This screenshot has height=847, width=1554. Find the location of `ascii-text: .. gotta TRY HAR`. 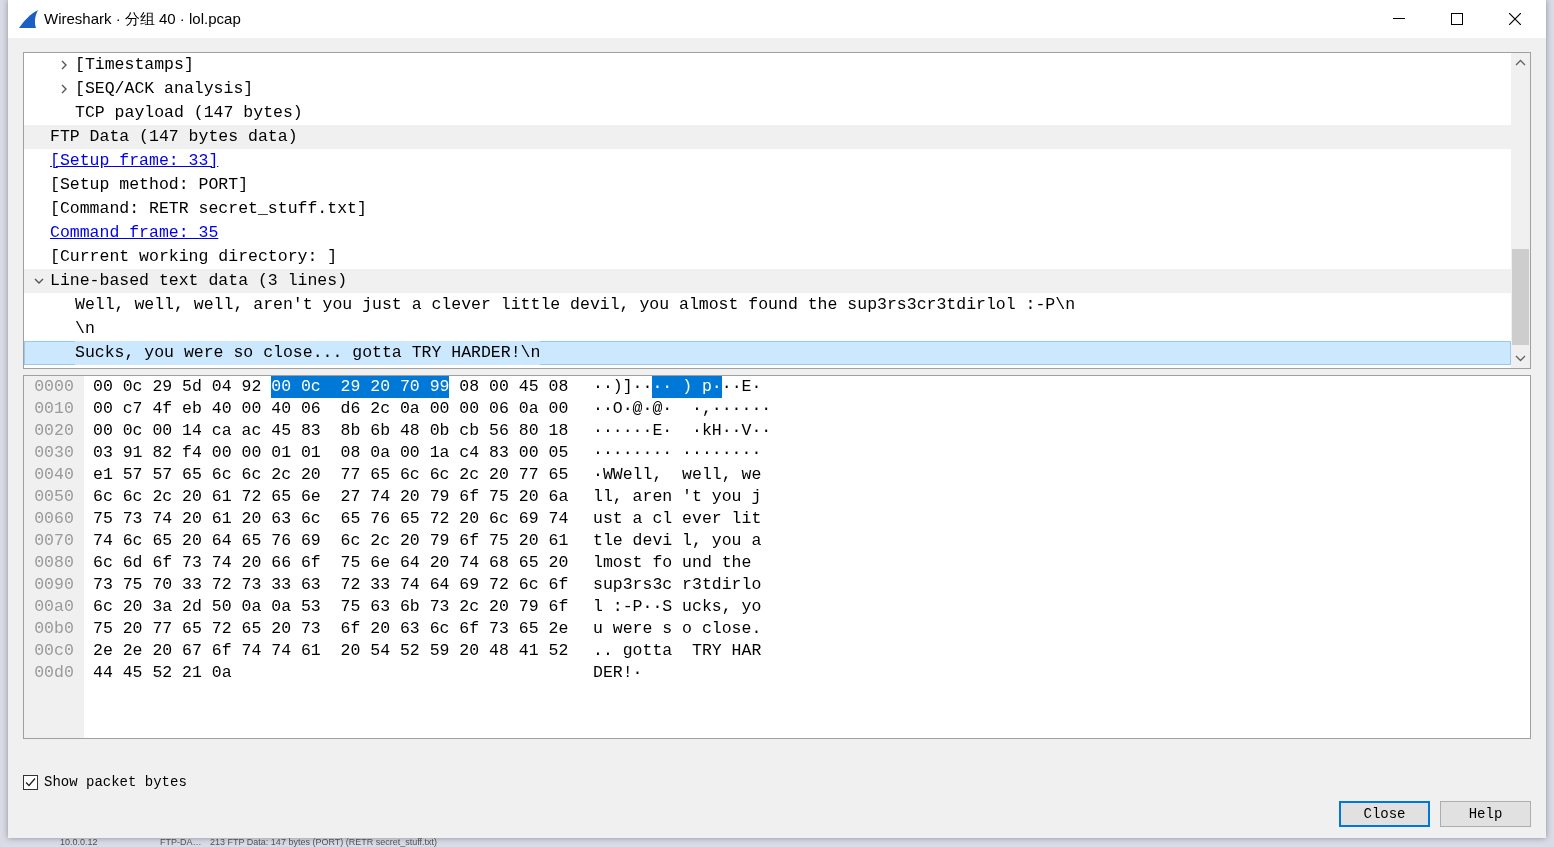

ascii-text: .. gotta TRY HAR is located at coordinates (677, 651).